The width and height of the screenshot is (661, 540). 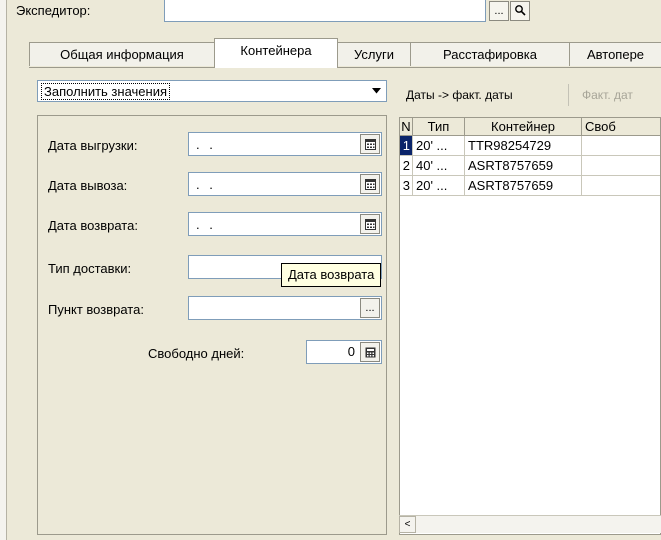 What do you see at coordinates (88, 185) in the screenshot?
I see `export-date-label: Дата вывоза:` at bounding box center [88, 185].